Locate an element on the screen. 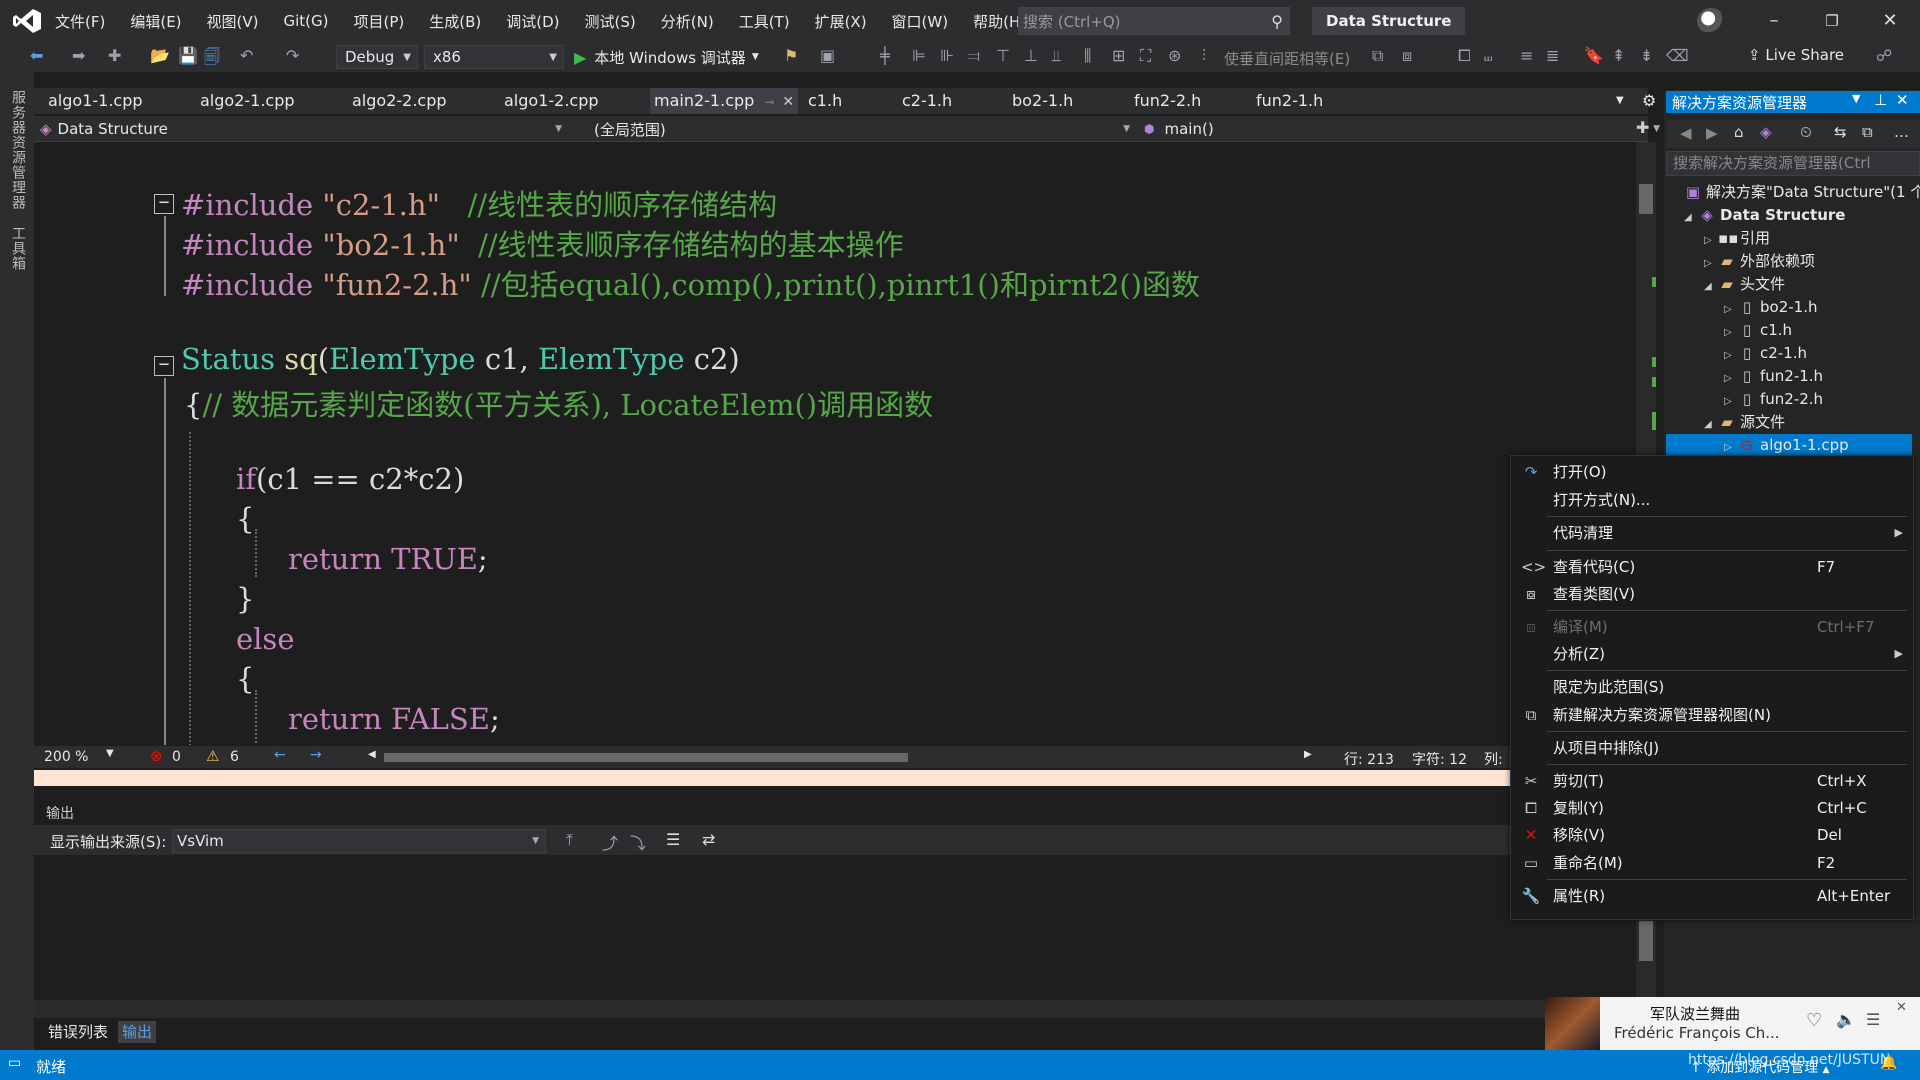  pin-icon: ⊥ is located at coordinates (1880, 100).